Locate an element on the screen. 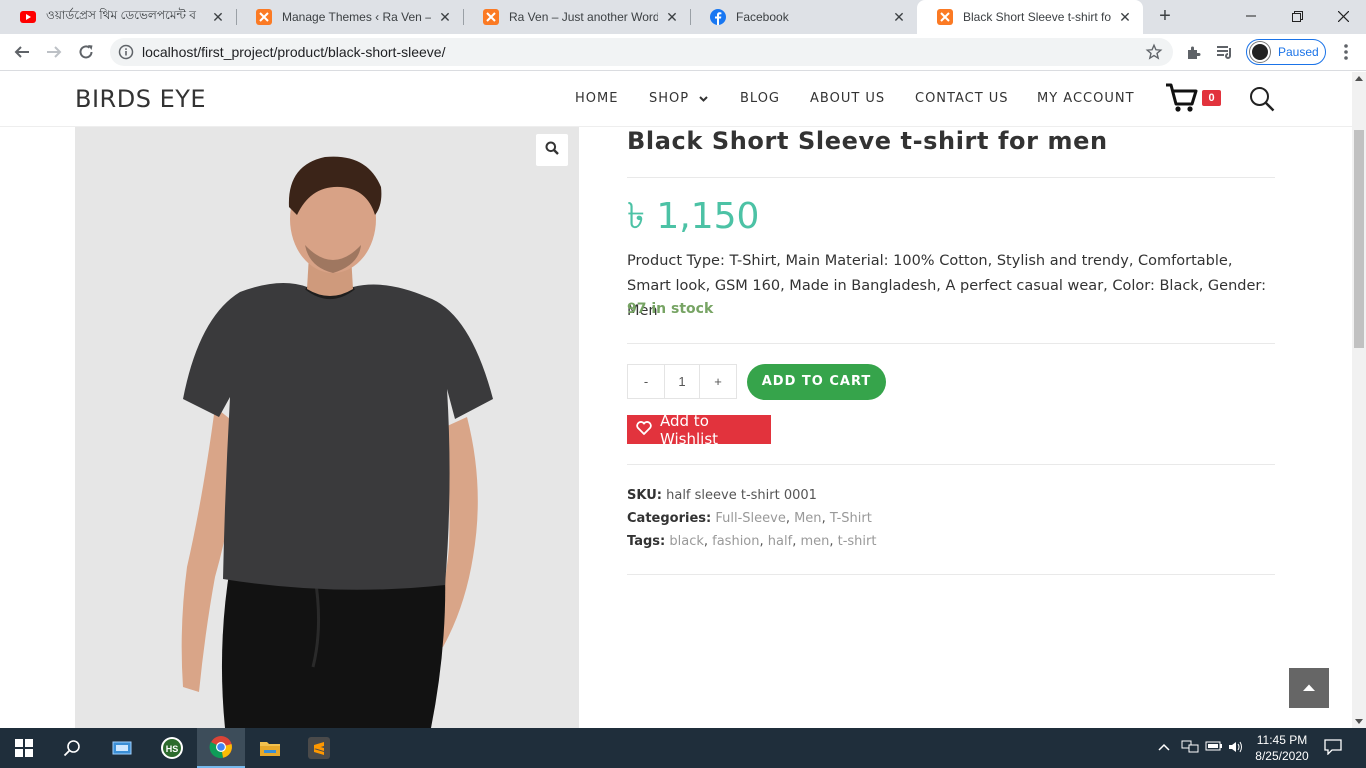  forward-icon is located at coordinates (54, 52).